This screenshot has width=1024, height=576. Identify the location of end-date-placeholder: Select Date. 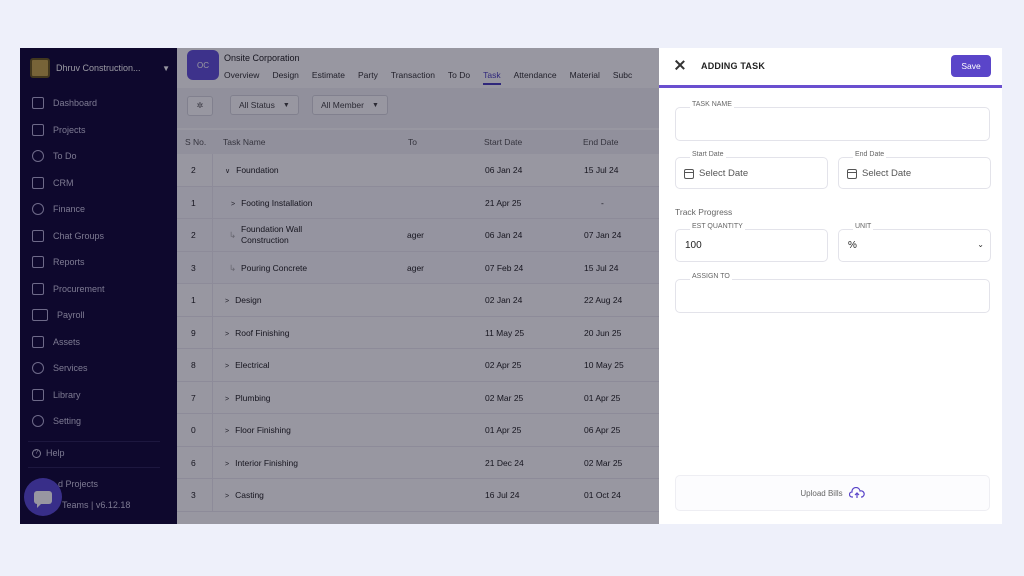
(887, 173).